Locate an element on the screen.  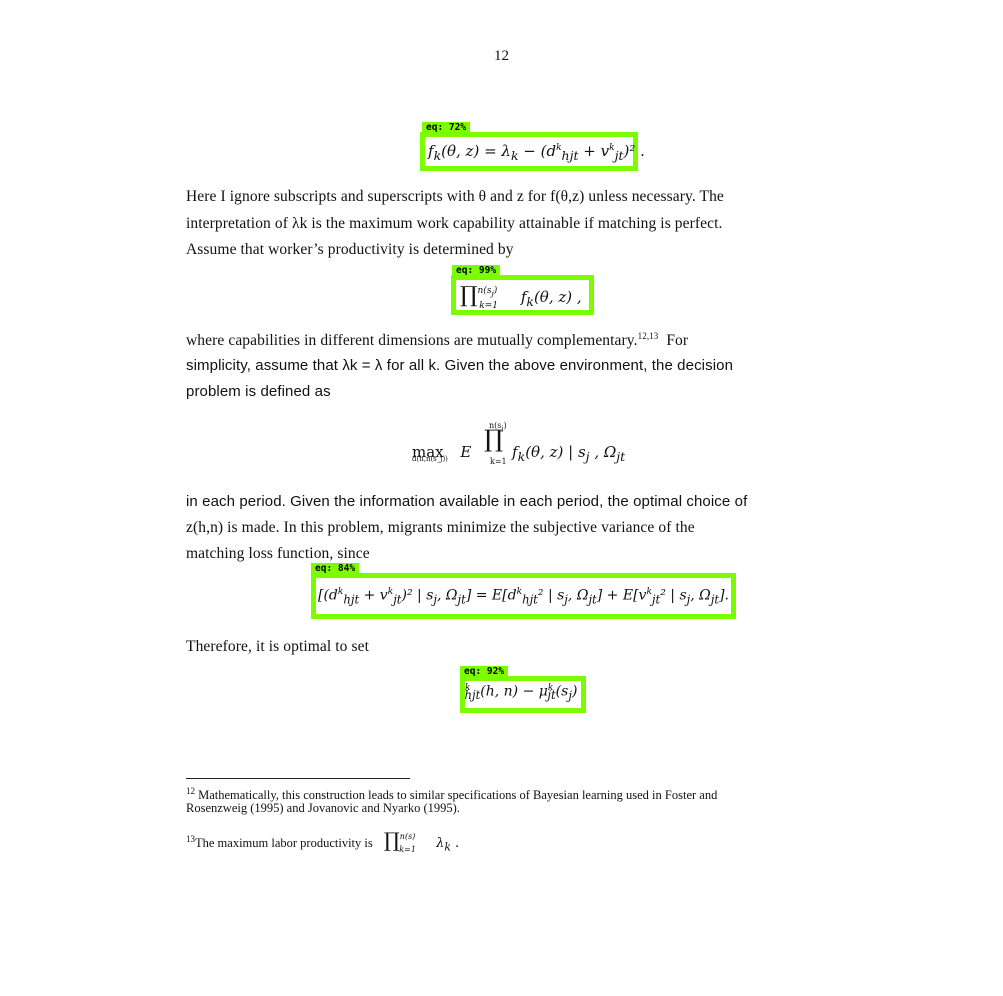
equation-1: fk(θ, z) = λk − (dkhjt + vkjt)² . is located at coordinates (536, 152).